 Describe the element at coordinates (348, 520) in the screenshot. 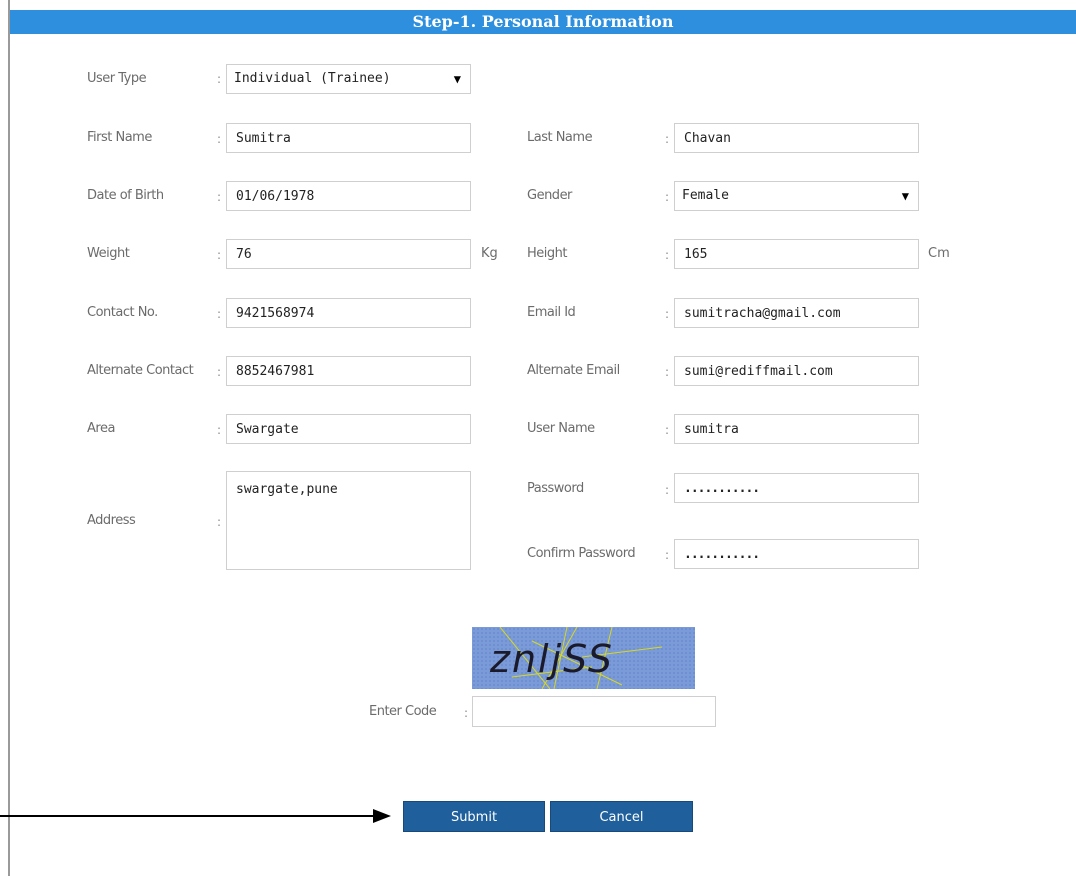

I see `address-textarea: swargate,pune` at that location.